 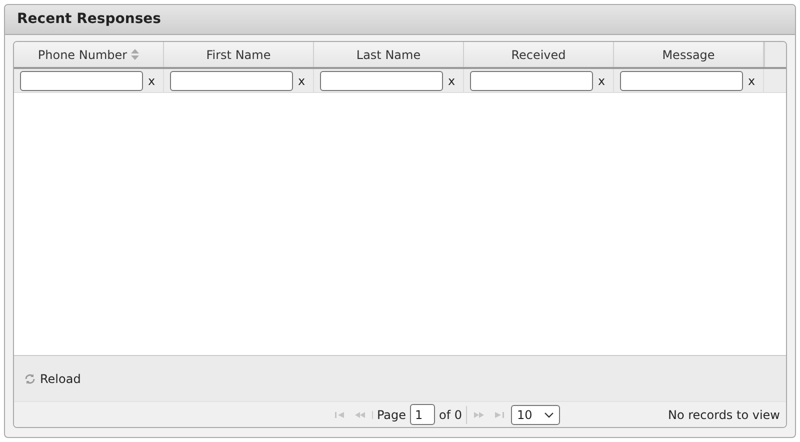 I want to click on page-input: 1, so click(x=423, y=414).